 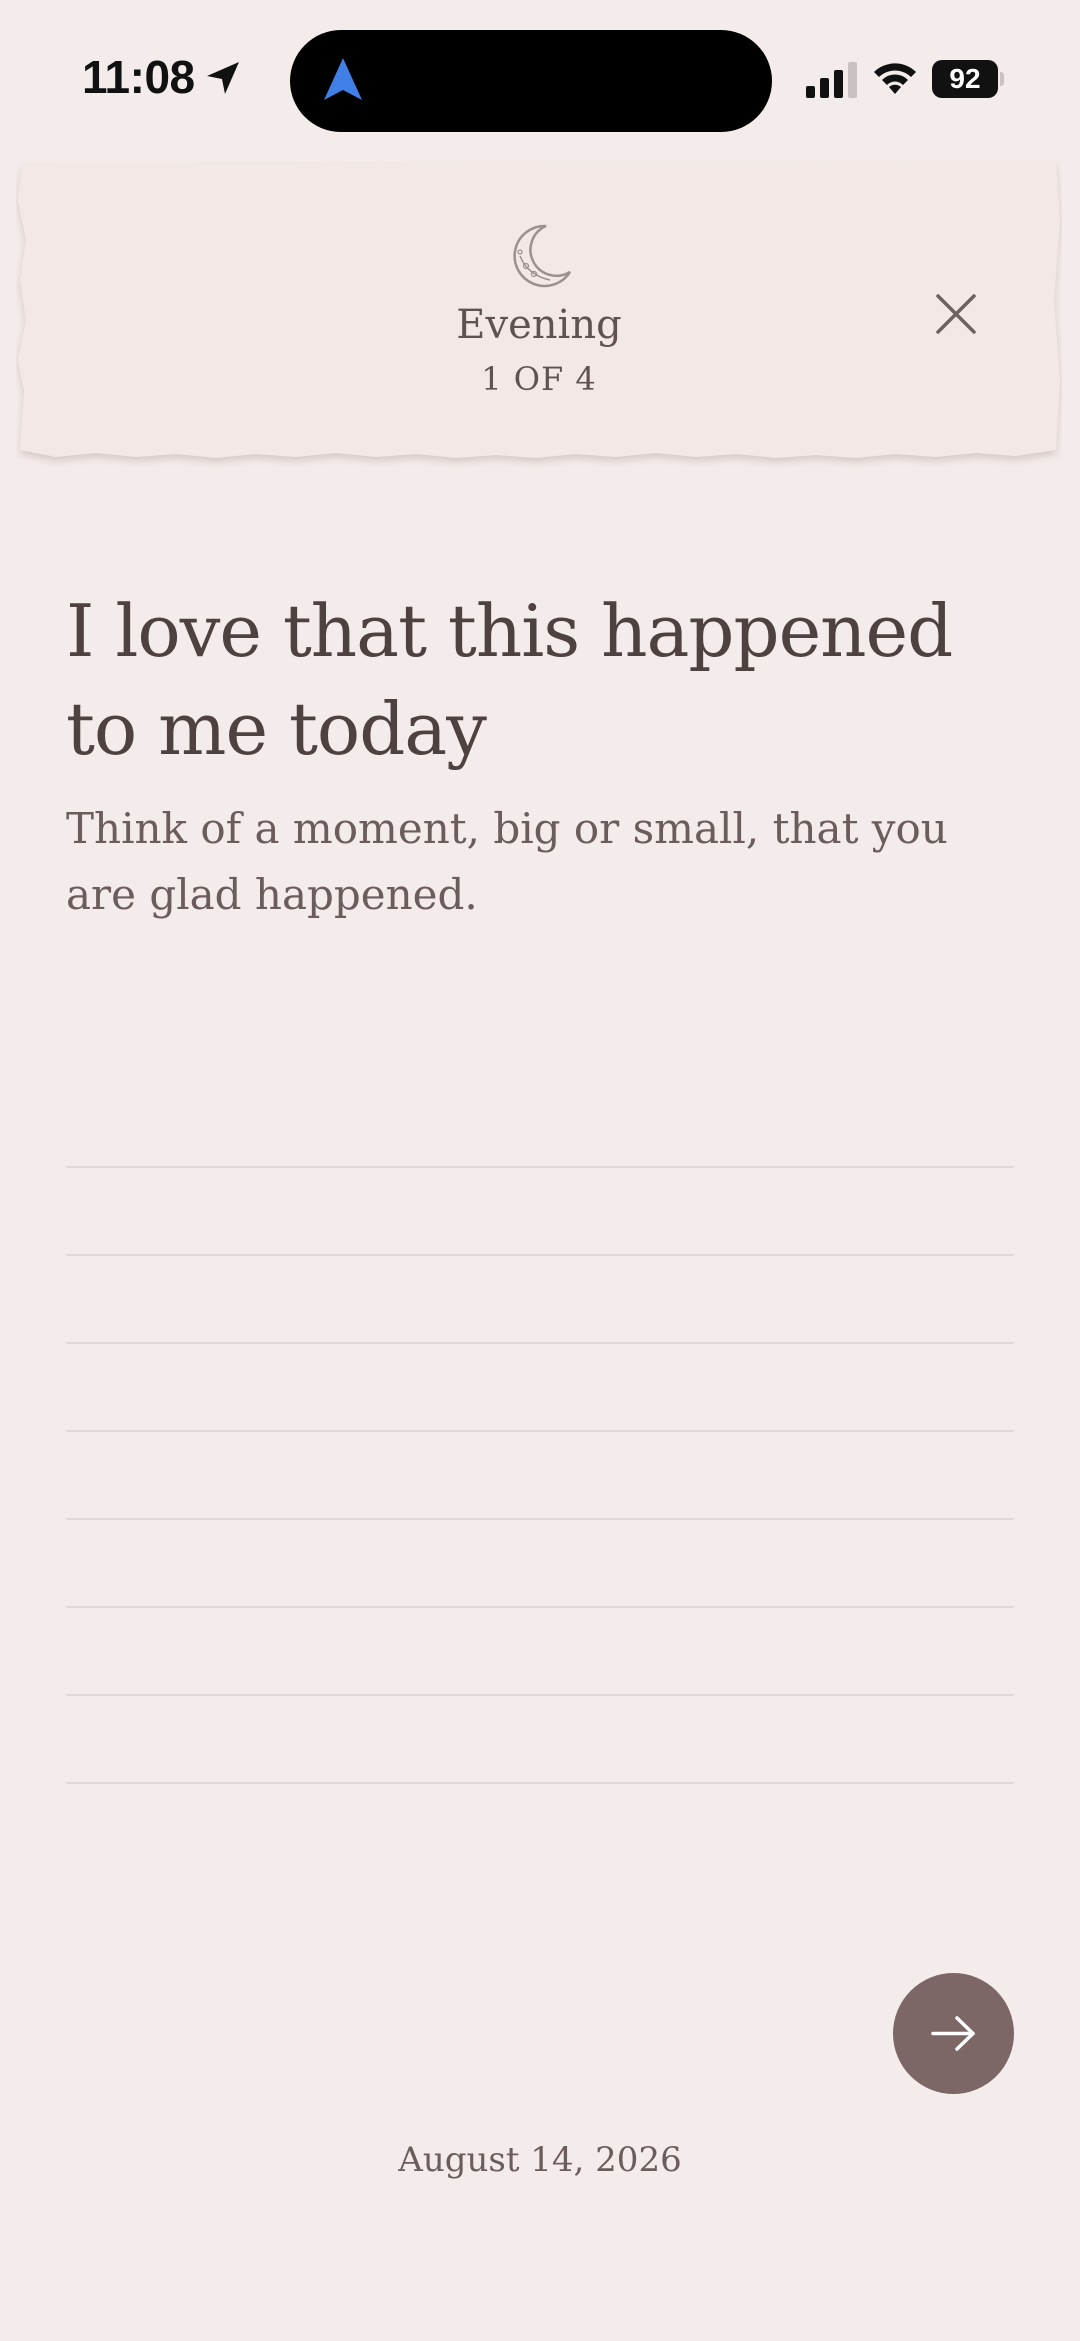 What do you see at coordinates (540, 2160) in the screenshot?
I see `entry-date: August 14, 2026` at bounding box center [540, 2160].